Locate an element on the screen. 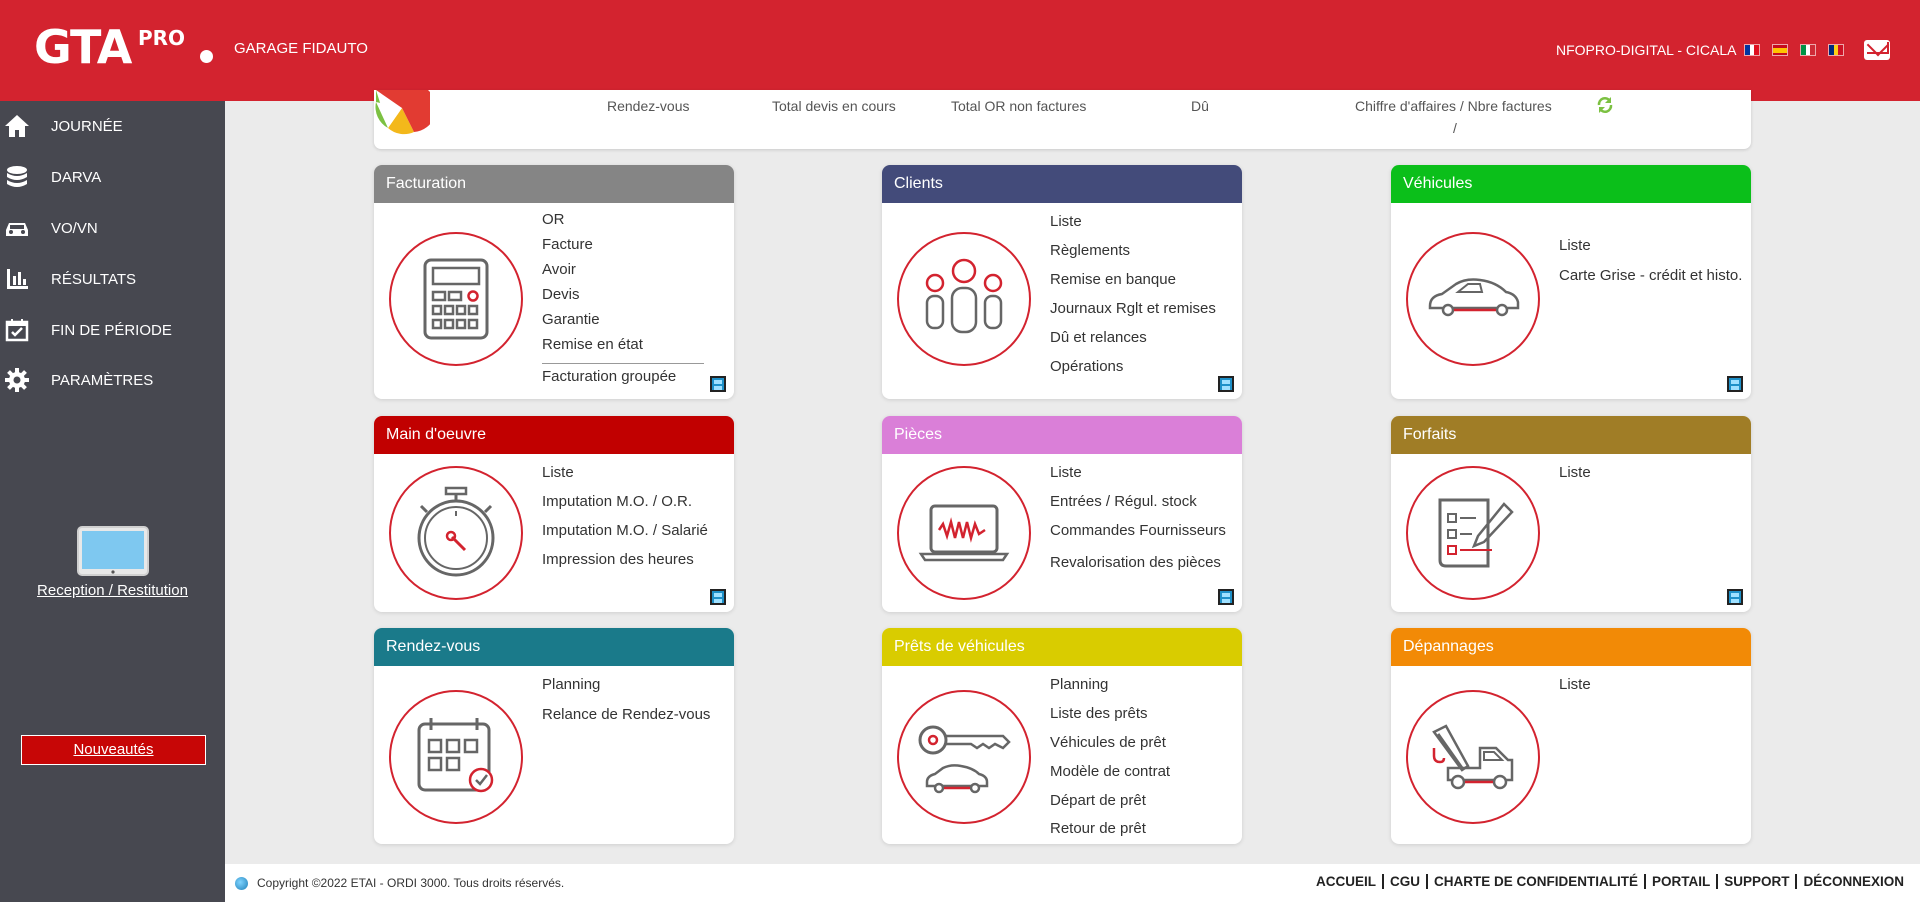 The width and height of the screenshot is (1920, 902). checklist-icon is located at coordinates (1476, 533).